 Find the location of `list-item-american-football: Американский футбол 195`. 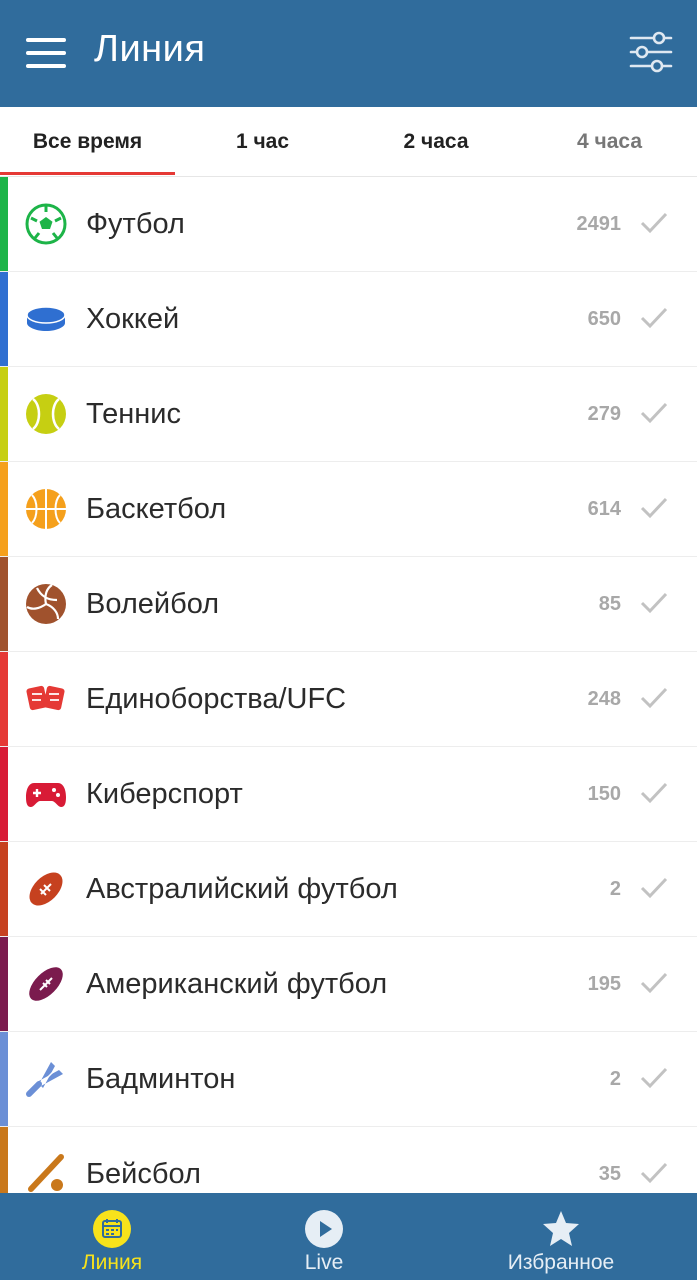

list-item-american-football: Американский футбол 195 is located at coordinates (348, 984).